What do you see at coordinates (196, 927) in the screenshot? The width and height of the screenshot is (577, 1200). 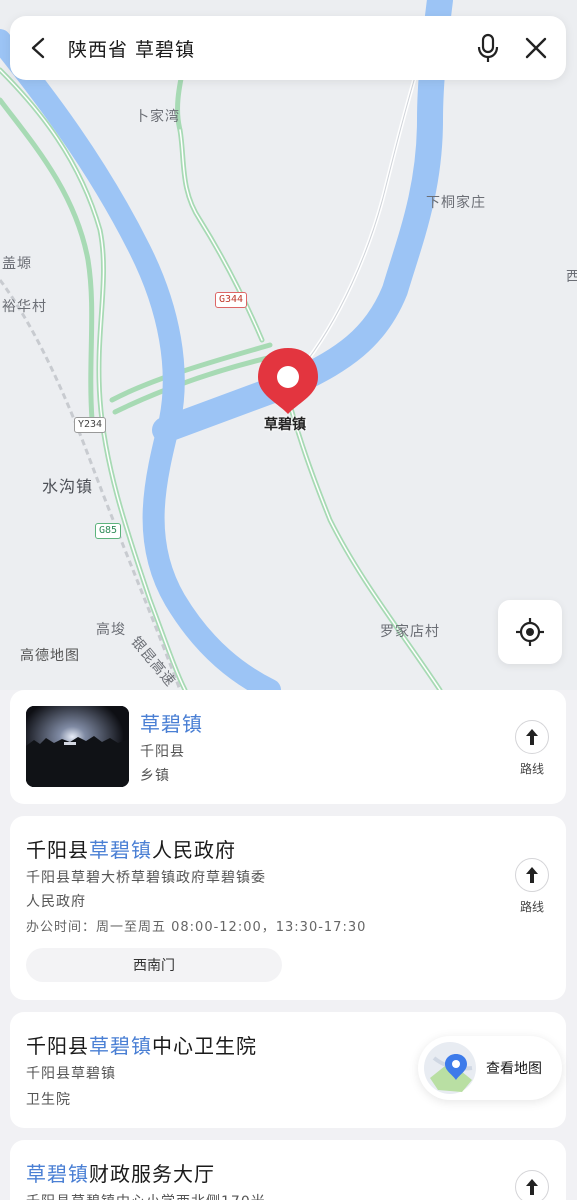 I see `result-hours: 办公时间：周一至周五 08:00-12:00，13:30-17:30` at bounding box center [196, 927].